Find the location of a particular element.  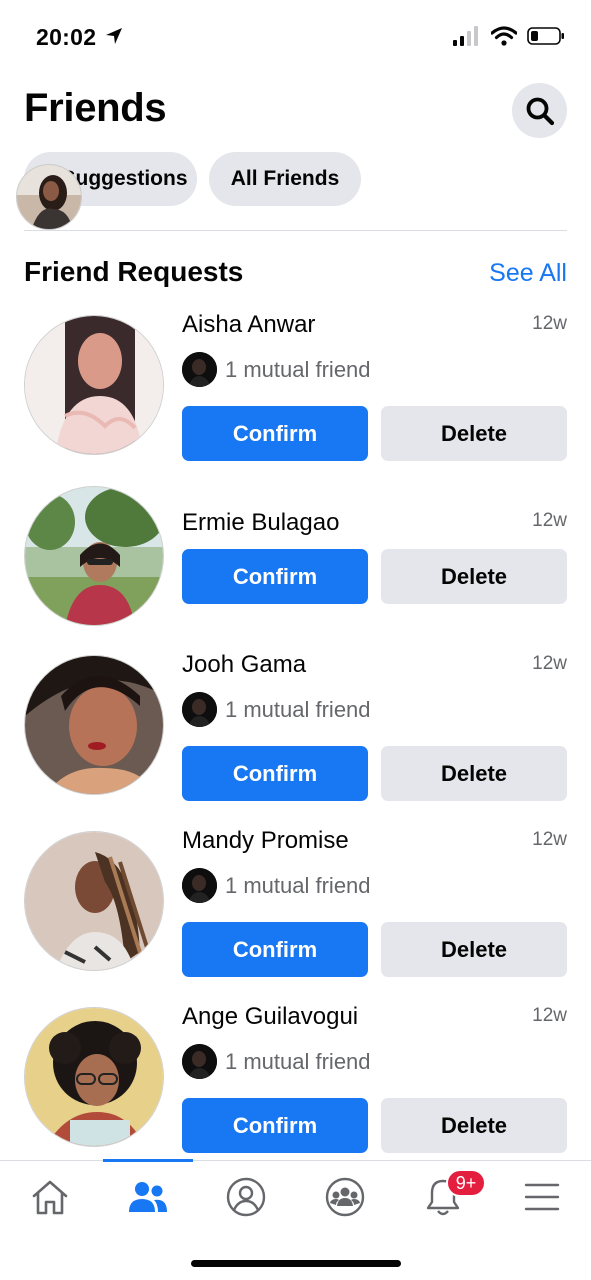

tab-profile is located at coordinates (246, 1197).